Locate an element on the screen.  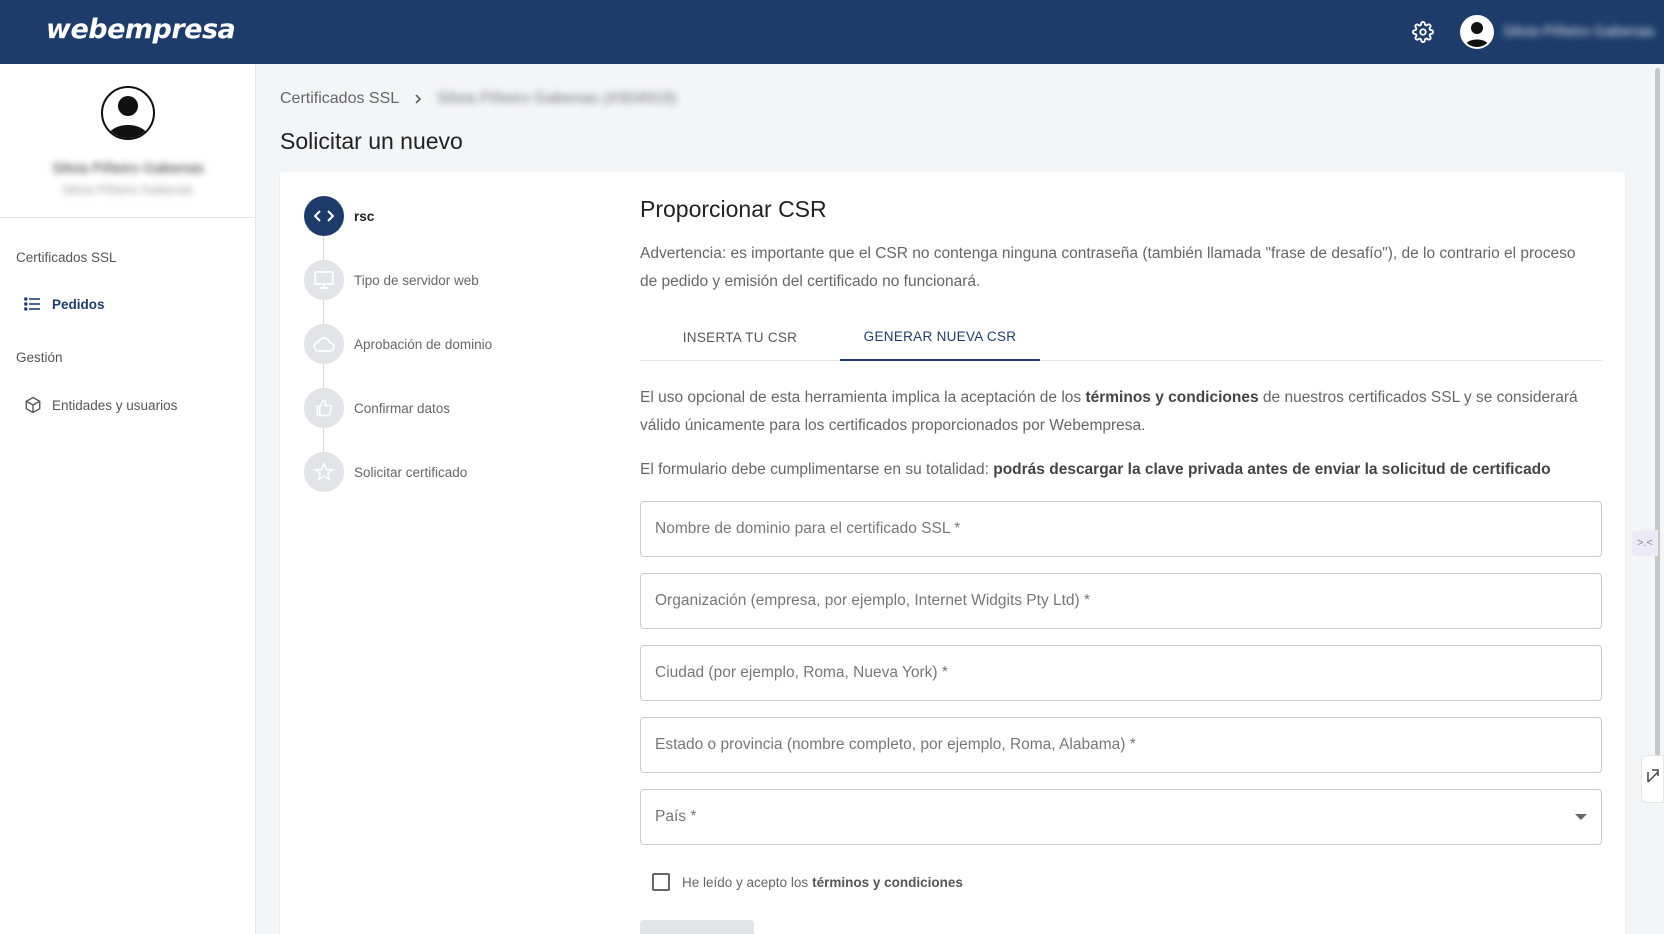
tab-inserta-csr: INSERTA TU CSR is located at coordinates (740, 337).